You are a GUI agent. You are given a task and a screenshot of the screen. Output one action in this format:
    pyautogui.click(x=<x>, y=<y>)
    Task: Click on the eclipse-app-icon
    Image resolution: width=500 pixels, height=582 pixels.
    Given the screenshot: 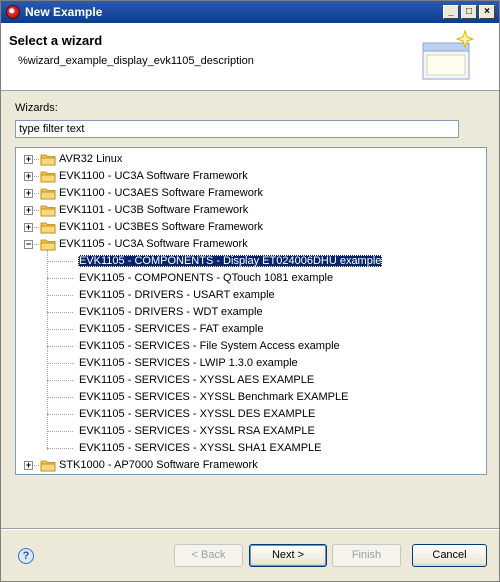 What is the action you would take?
    pyautogui.click(x=13, y=12)
    